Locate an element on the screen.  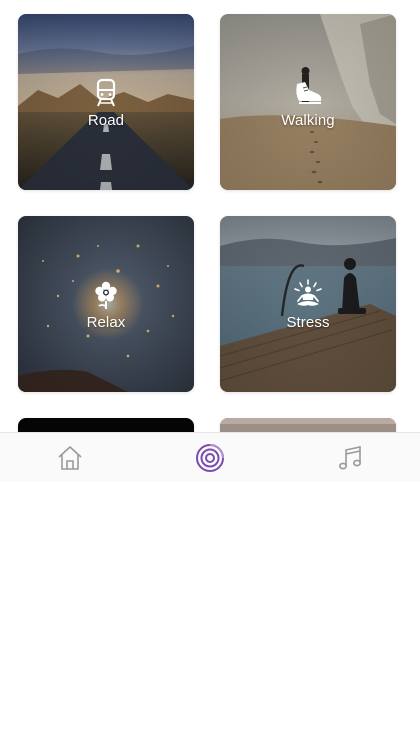
tile-partial-dark is located at coordinates (106, 425).